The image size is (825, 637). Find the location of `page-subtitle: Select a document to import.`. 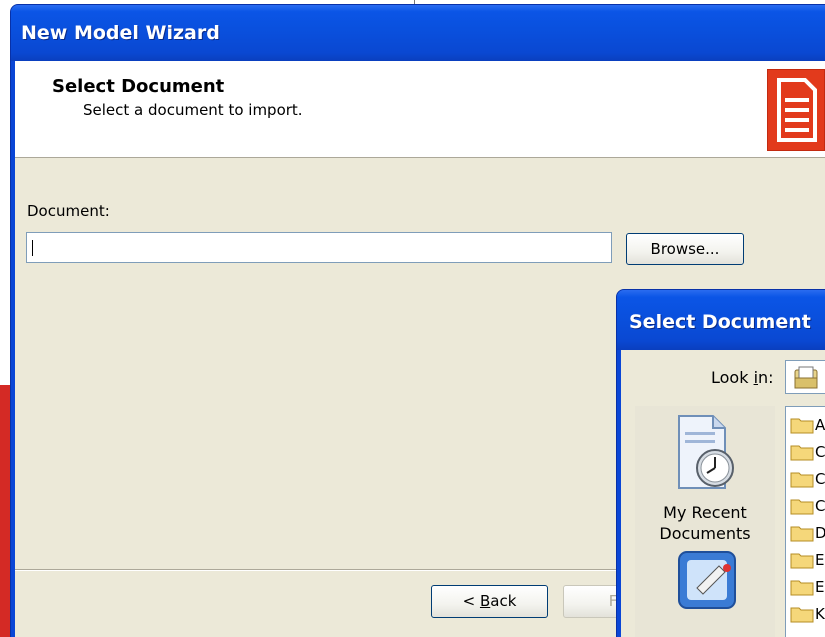

page-subtitle: Select a document to import. is located at coordinates (193, 110).